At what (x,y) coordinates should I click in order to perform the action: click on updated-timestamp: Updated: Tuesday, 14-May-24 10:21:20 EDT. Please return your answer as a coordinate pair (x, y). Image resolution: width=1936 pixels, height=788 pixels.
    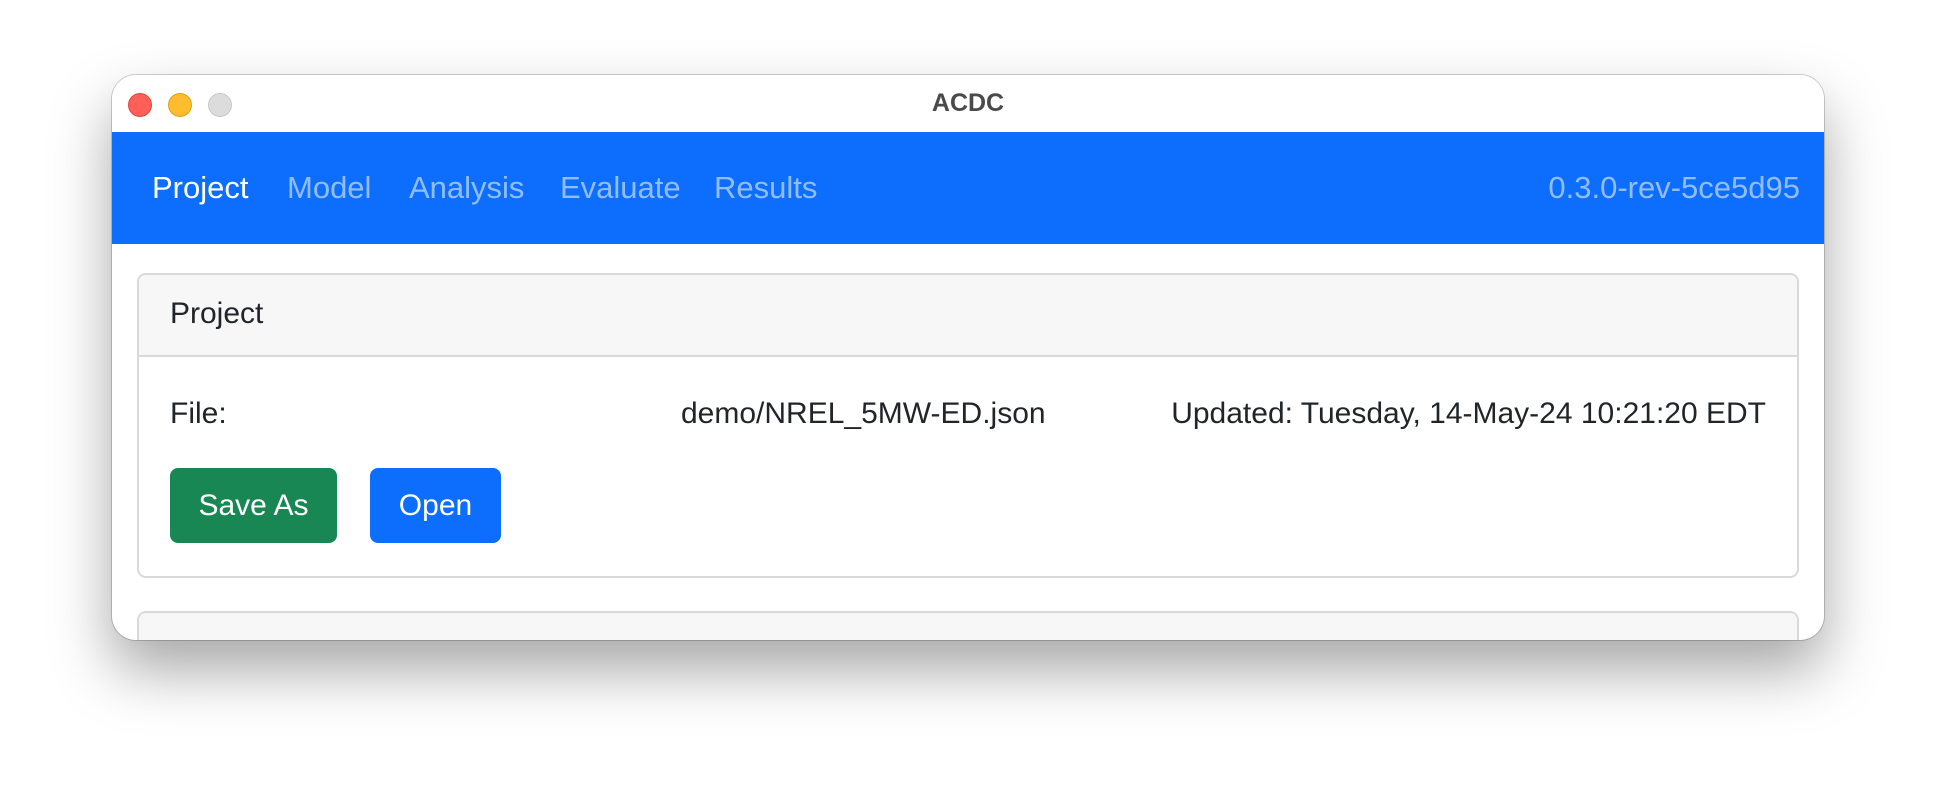
    Looking at the image, I should click on (1468, 413).